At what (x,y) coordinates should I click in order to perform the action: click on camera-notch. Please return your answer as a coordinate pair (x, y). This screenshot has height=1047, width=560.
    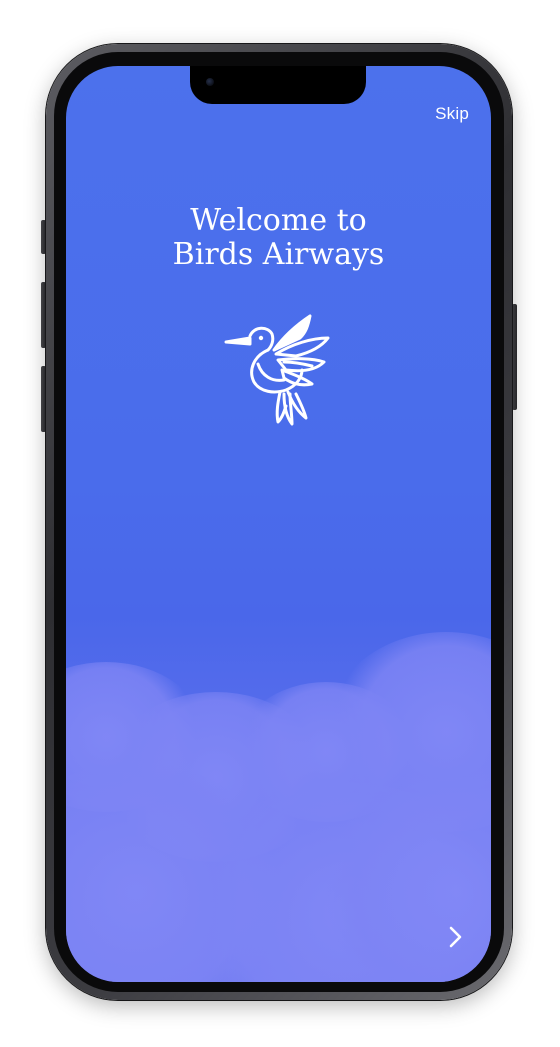
    Looking at the image, I should click on (278, 85).